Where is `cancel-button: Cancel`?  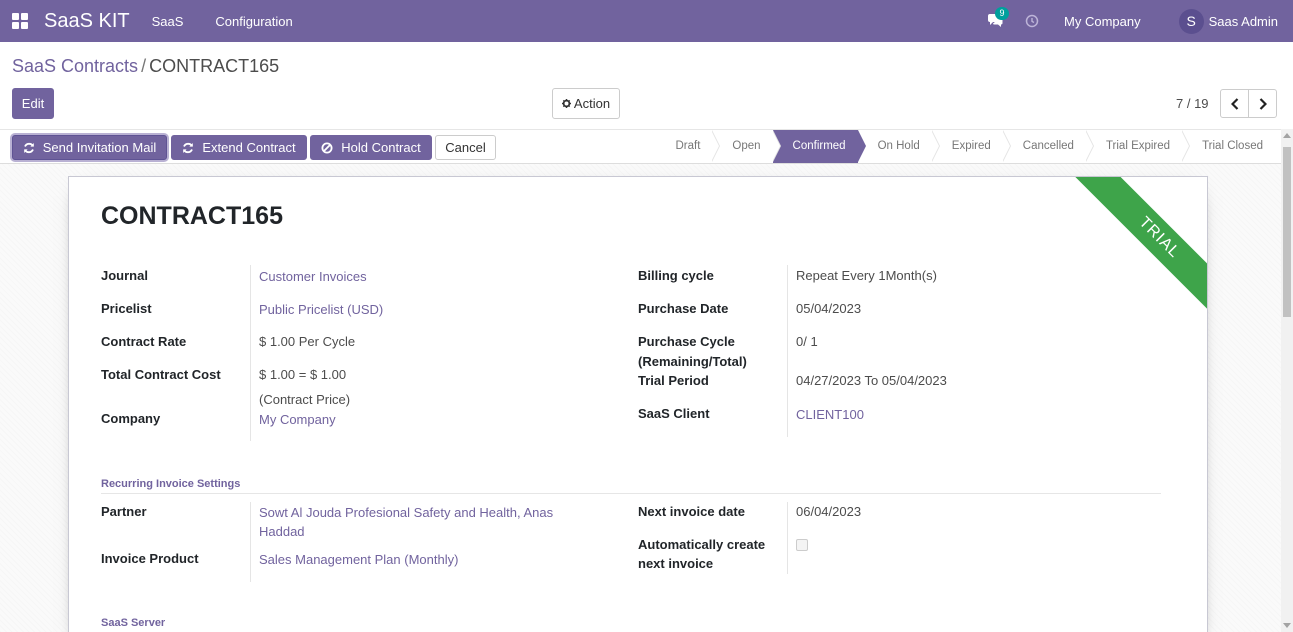
cancel-button: Cancel is located at coordinates (465, 147).